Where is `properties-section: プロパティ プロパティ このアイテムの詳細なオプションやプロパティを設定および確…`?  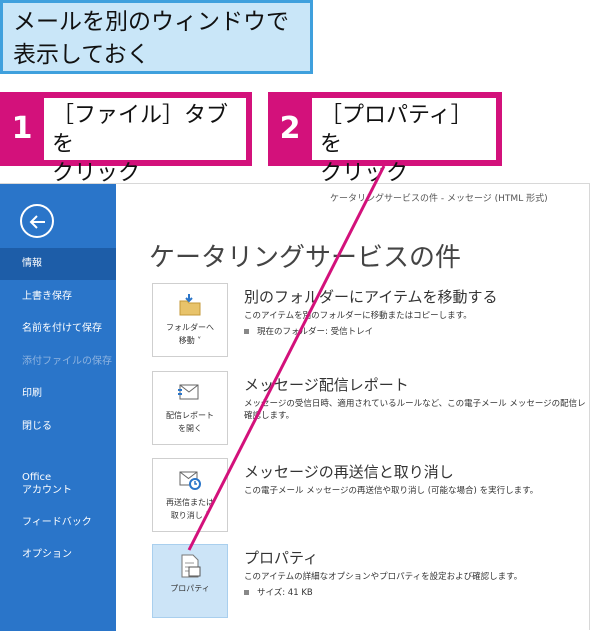 properties-section: プロパティ プロパティ このアイテムの詳細なオプションやプロパティを設定および確… is located at coordinates (362, 581).